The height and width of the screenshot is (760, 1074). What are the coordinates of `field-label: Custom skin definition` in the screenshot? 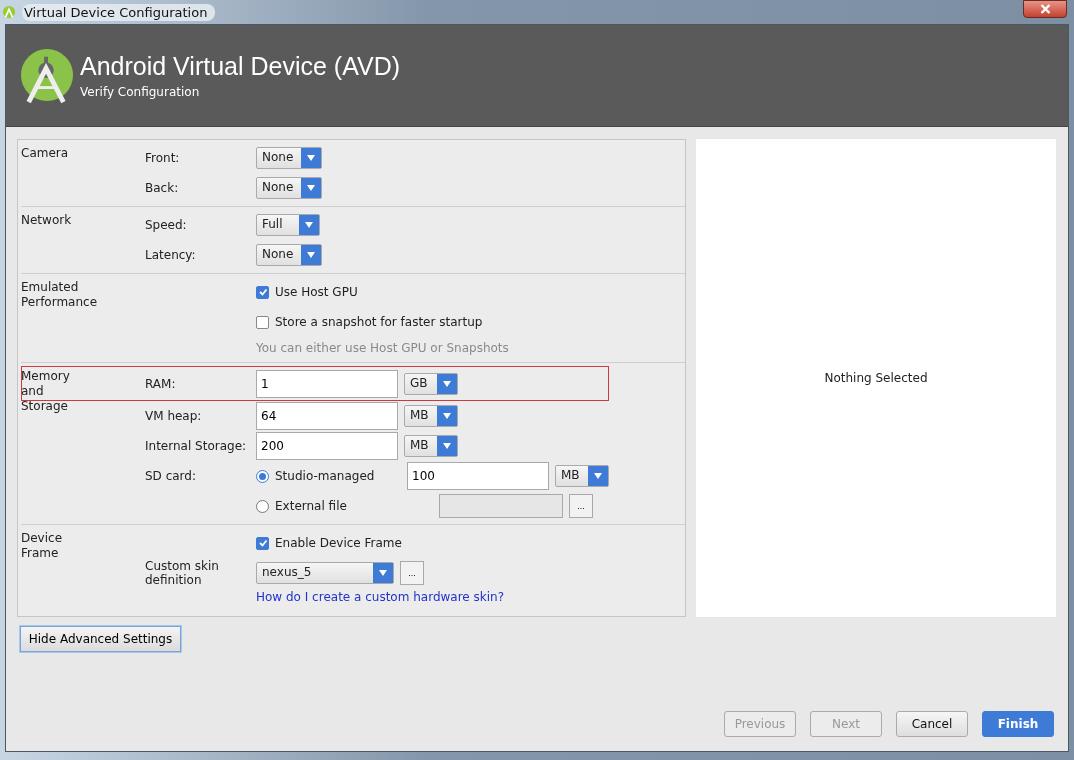 It's located at (182, 573).